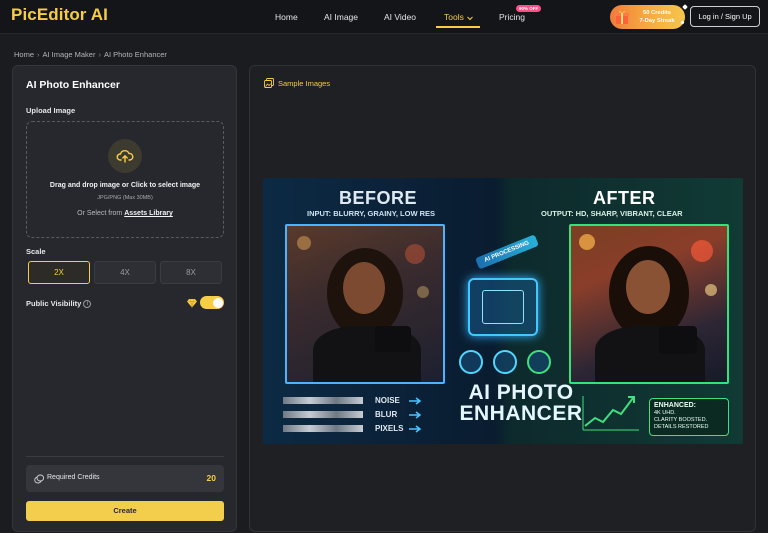 This screenshot has width=768, height=533. I want to click on credits-pill-text: 50 Credits 7-Day Streak, so click(657, 17).